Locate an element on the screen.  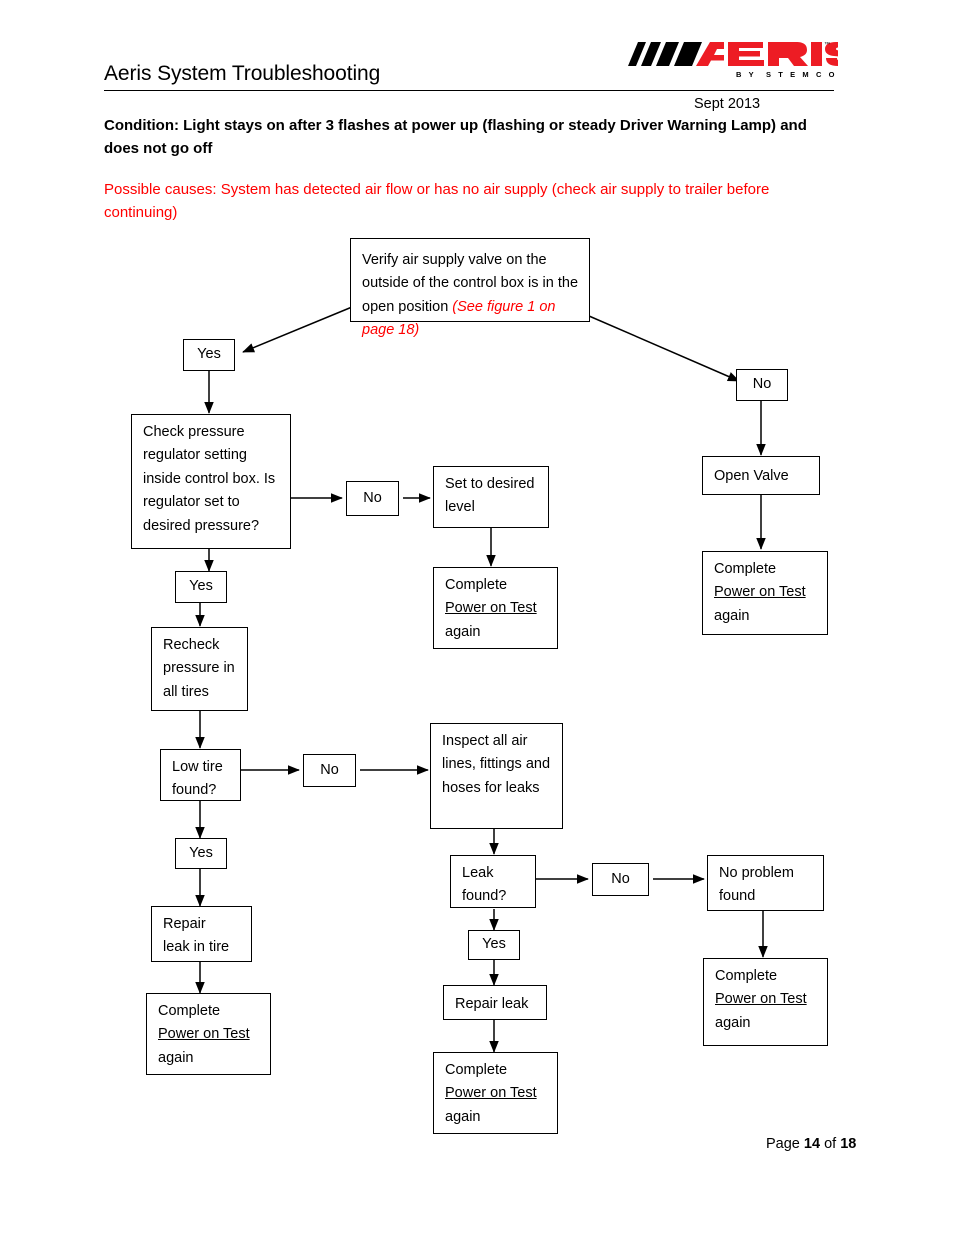
footer-current-page: 14 is located at coordinates (812, 1144).